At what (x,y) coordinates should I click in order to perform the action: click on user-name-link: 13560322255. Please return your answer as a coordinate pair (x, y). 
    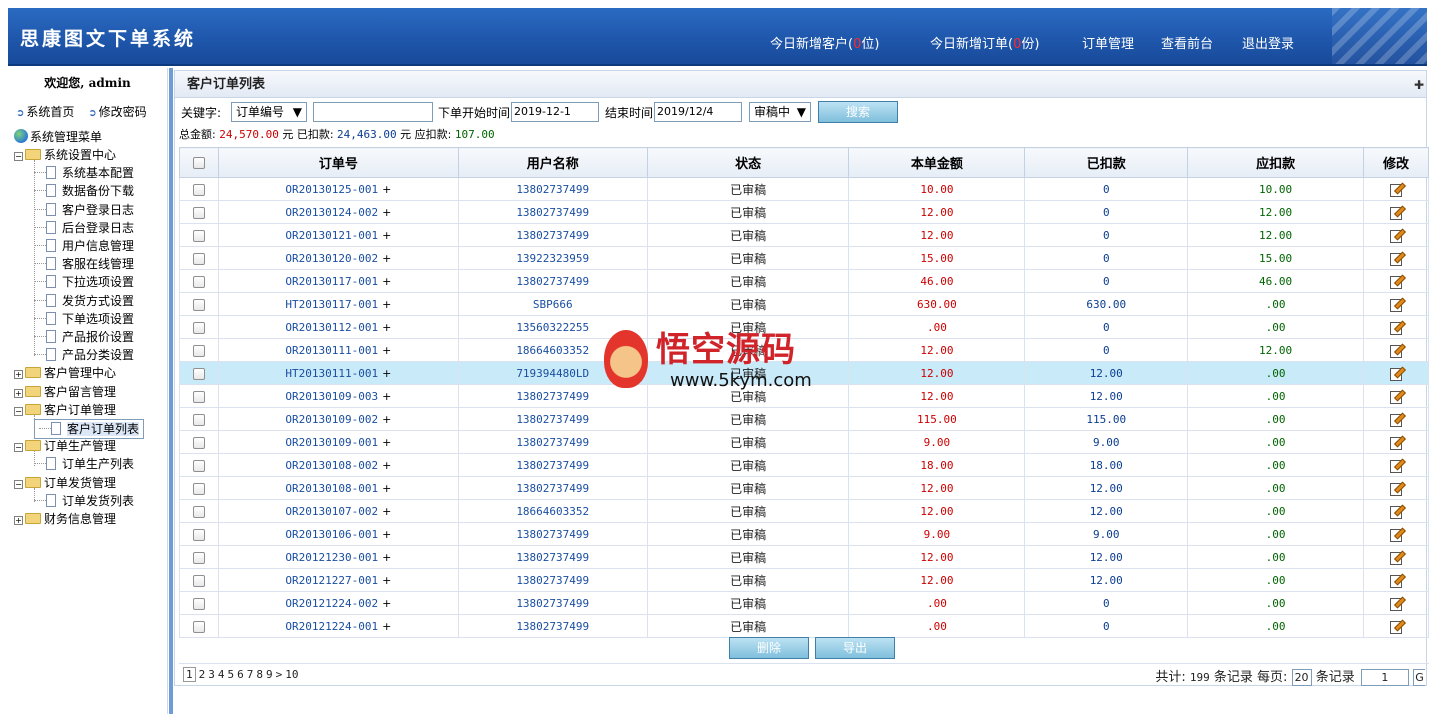
    Looking at the image, I should click on (552, 327).